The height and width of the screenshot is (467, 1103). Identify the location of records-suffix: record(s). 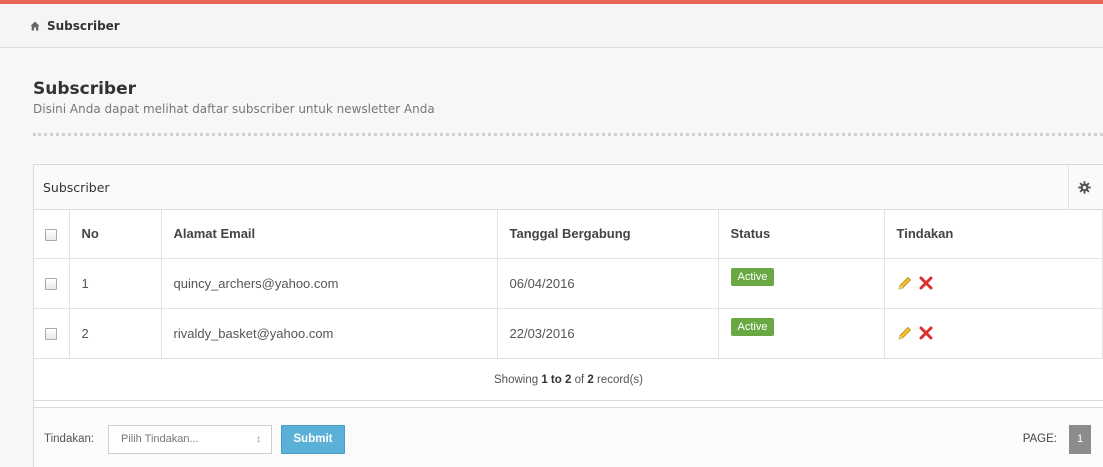
(619, 379).